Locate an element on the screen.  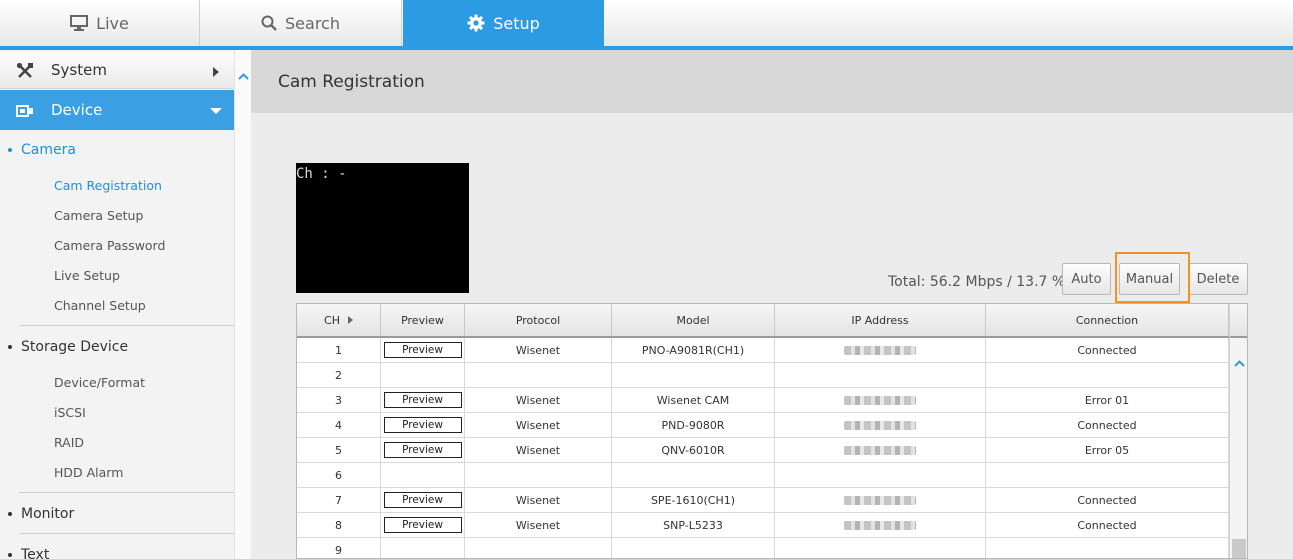
delete-button: Delete is located at coordinates (1218, 279).